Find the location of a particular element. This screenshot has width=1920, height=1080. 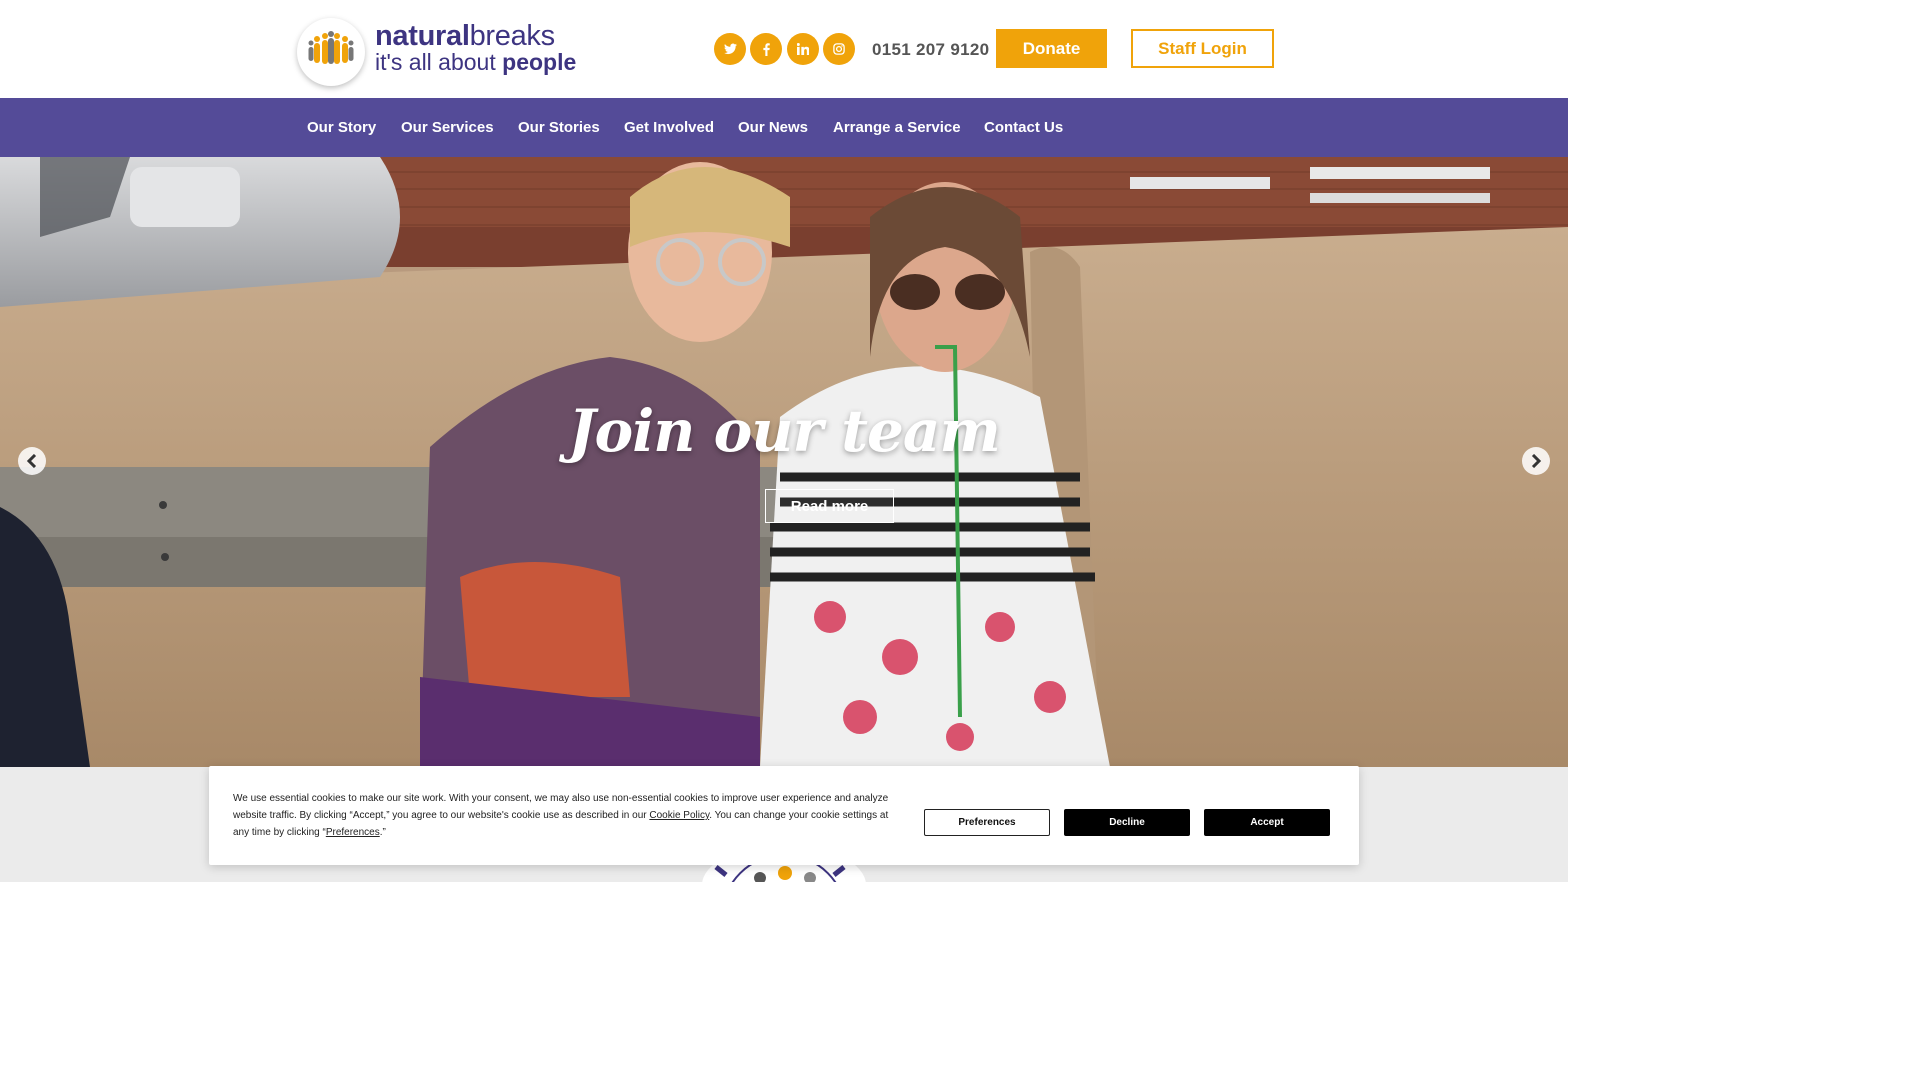

cookie-accept-button: Accept is located at coordinates (1267, 822).